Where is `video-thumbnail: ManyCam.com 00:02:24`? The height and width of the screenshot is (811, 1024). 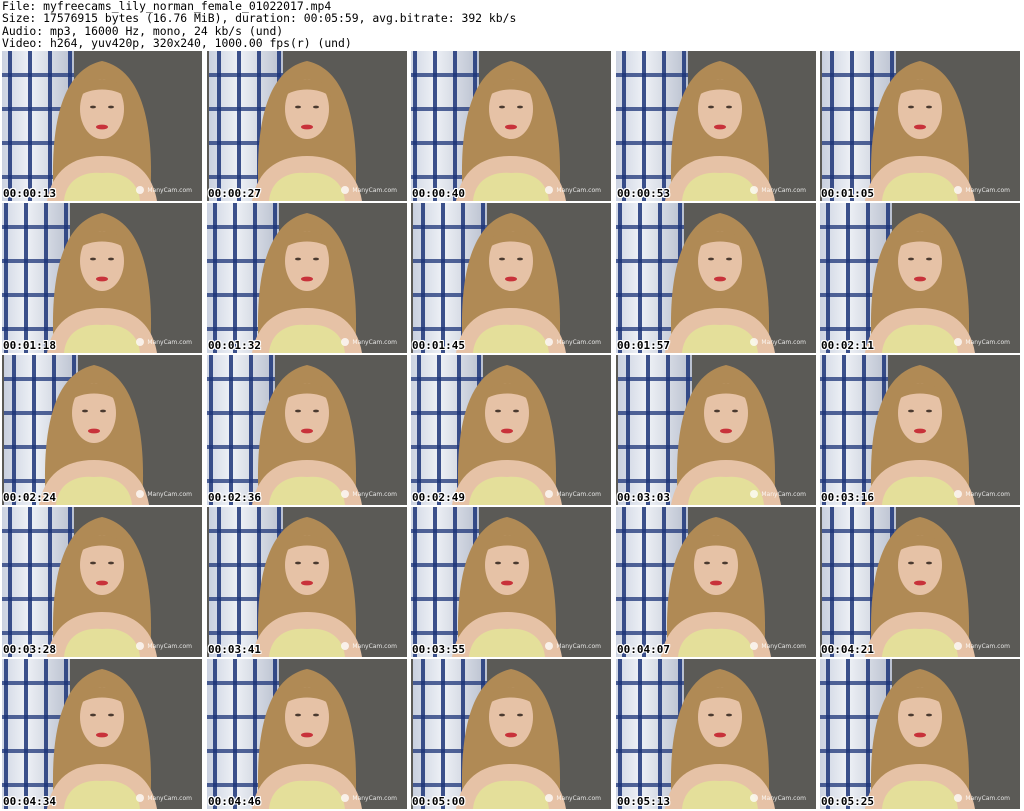 video-thumbnail: ManyCam.com 00:02:24 is located at coordinates (102, 430).